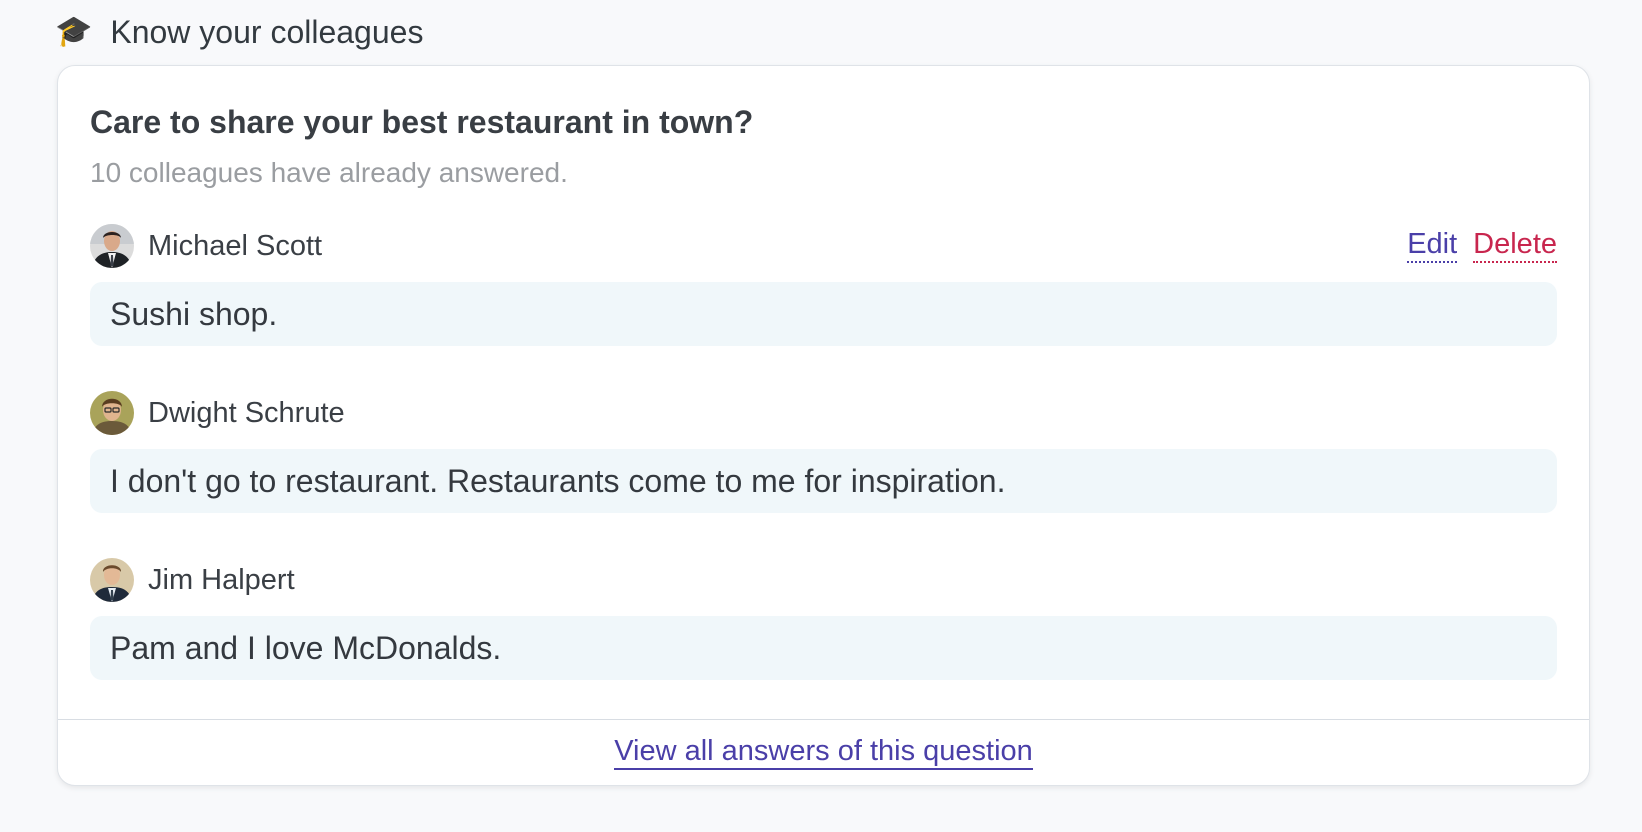 The width and height of the screenshot is (1642, 832). Describe the element at coordinates (823, 246) in the screenshot. I see `answer-header: Michael Scott Edit Delete` at that location.